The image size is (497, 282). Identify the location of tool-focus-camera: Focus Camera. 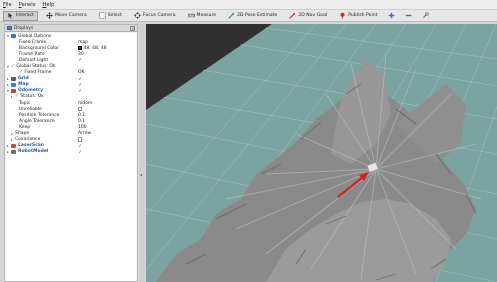
(155, 16).